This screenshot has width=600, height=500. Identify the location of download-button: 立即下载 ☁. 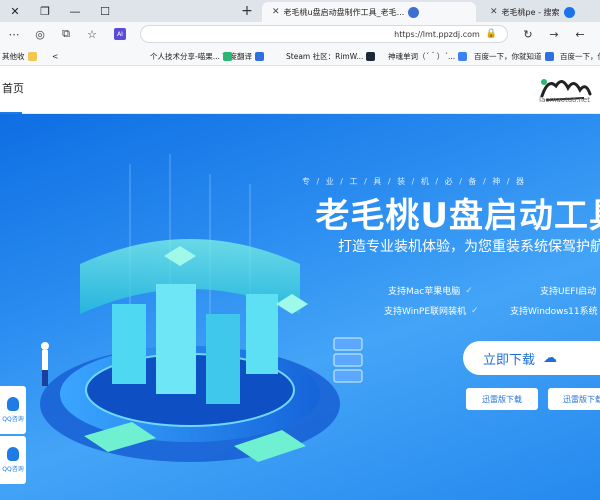
(531, 358).